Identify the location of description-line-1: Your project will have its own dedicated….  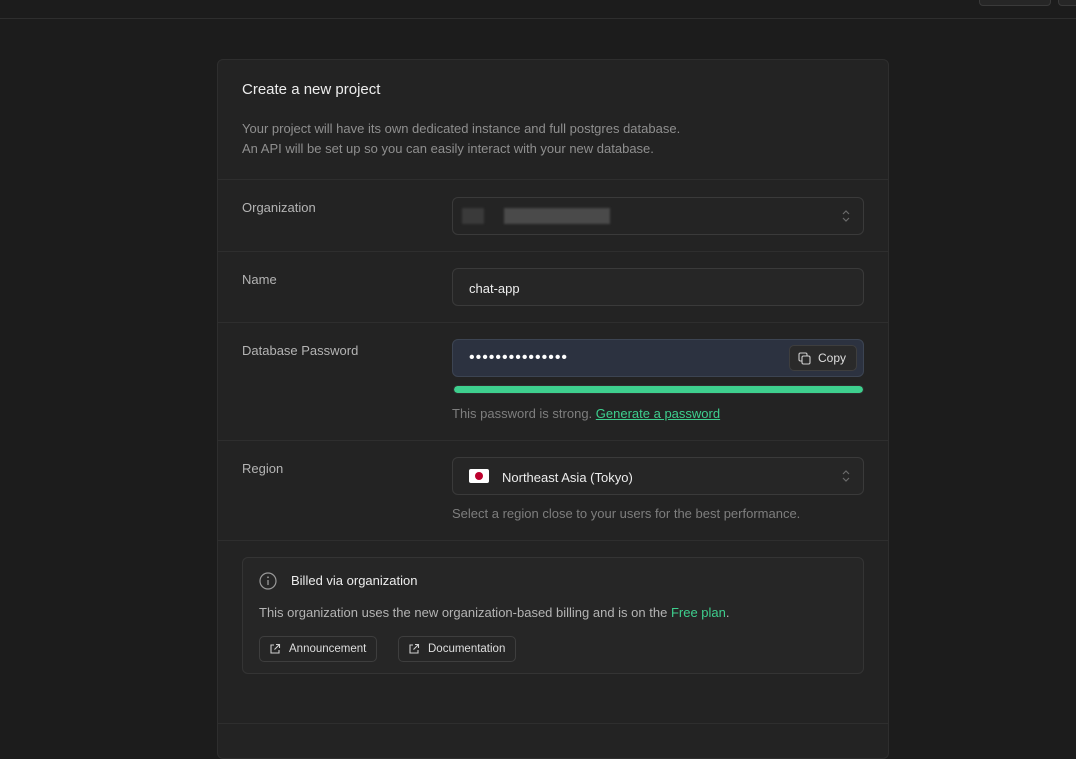
(461, 128).